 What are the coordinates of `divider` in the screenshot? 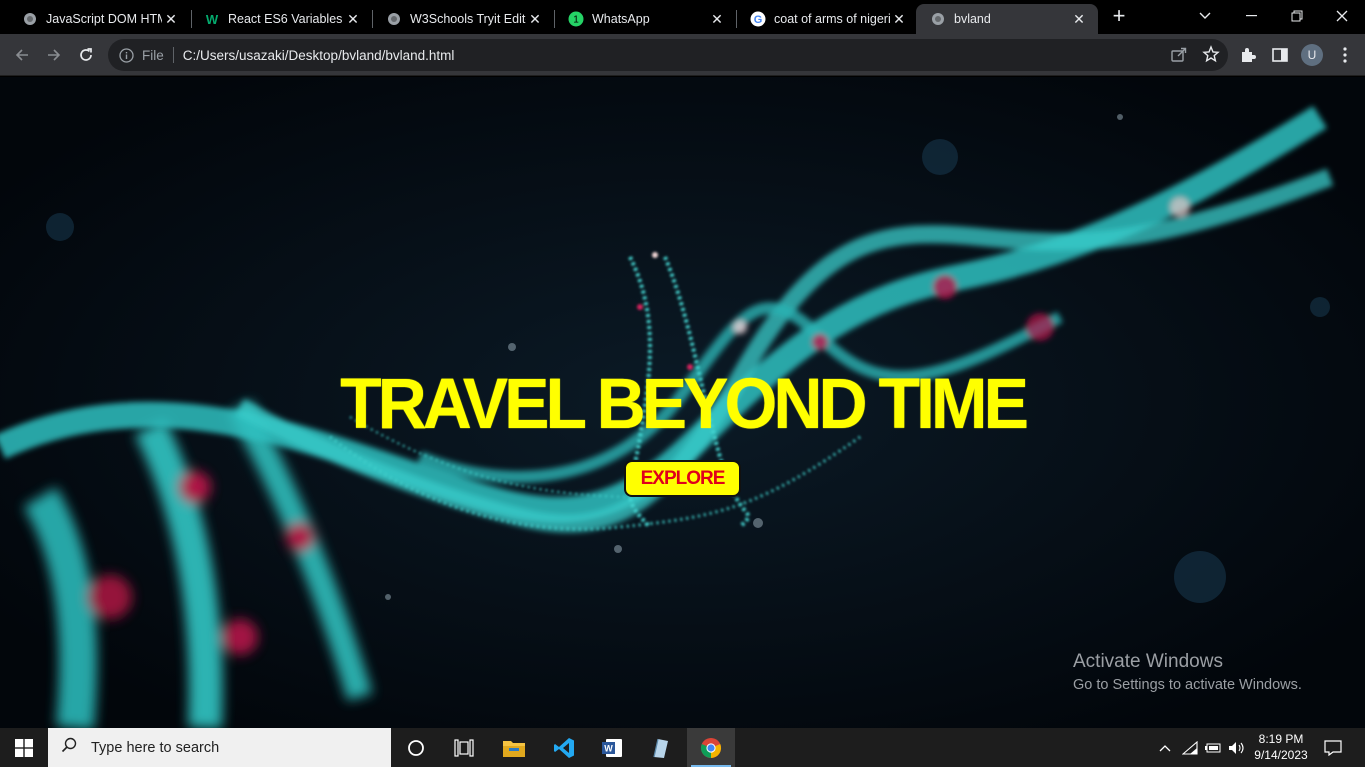 It's located at (173, 55).